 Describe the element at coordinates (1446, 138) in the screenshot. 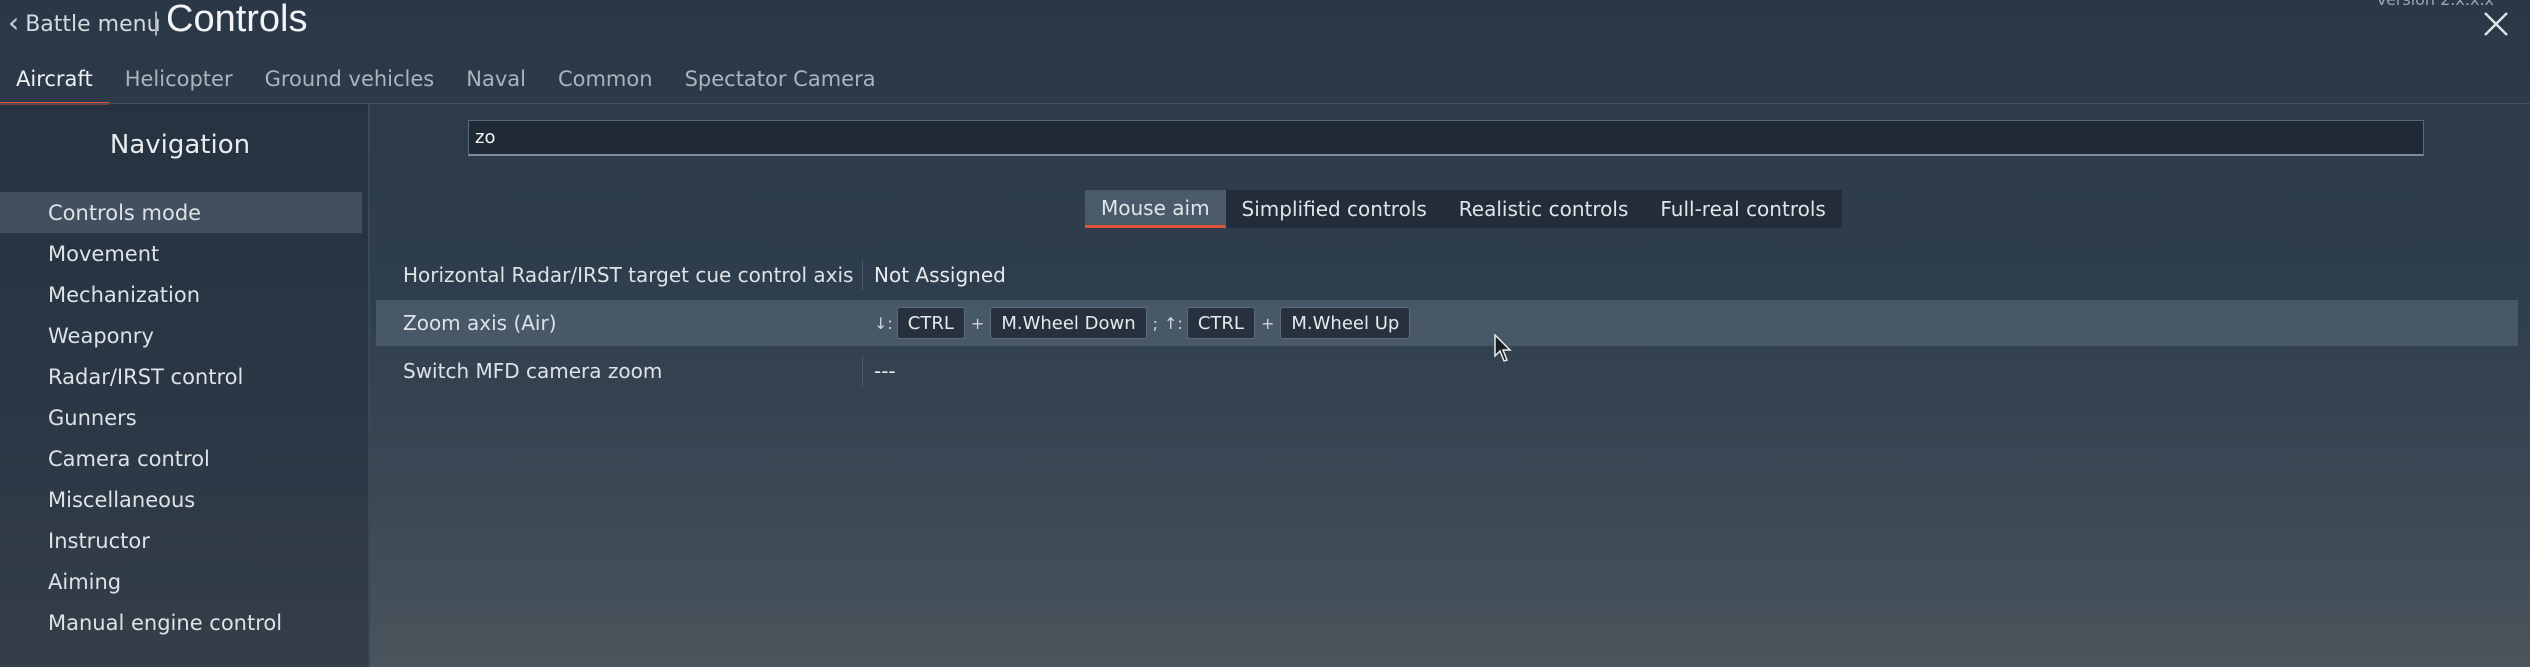

I see `search-input` at that location.